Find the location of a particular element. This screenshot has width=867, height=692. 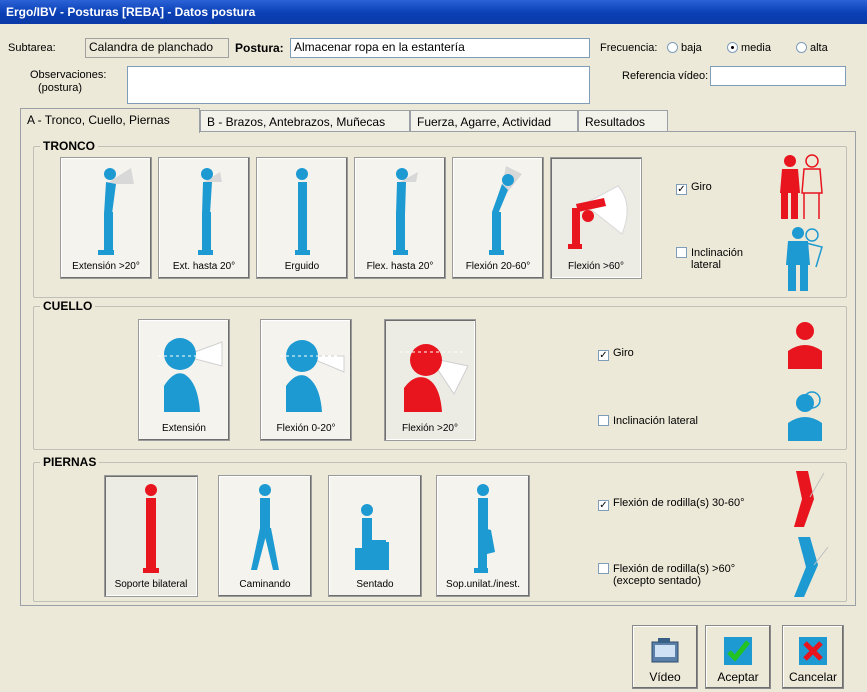

piernas-sentado-button: Sentado is located at coordinates (375, 536).